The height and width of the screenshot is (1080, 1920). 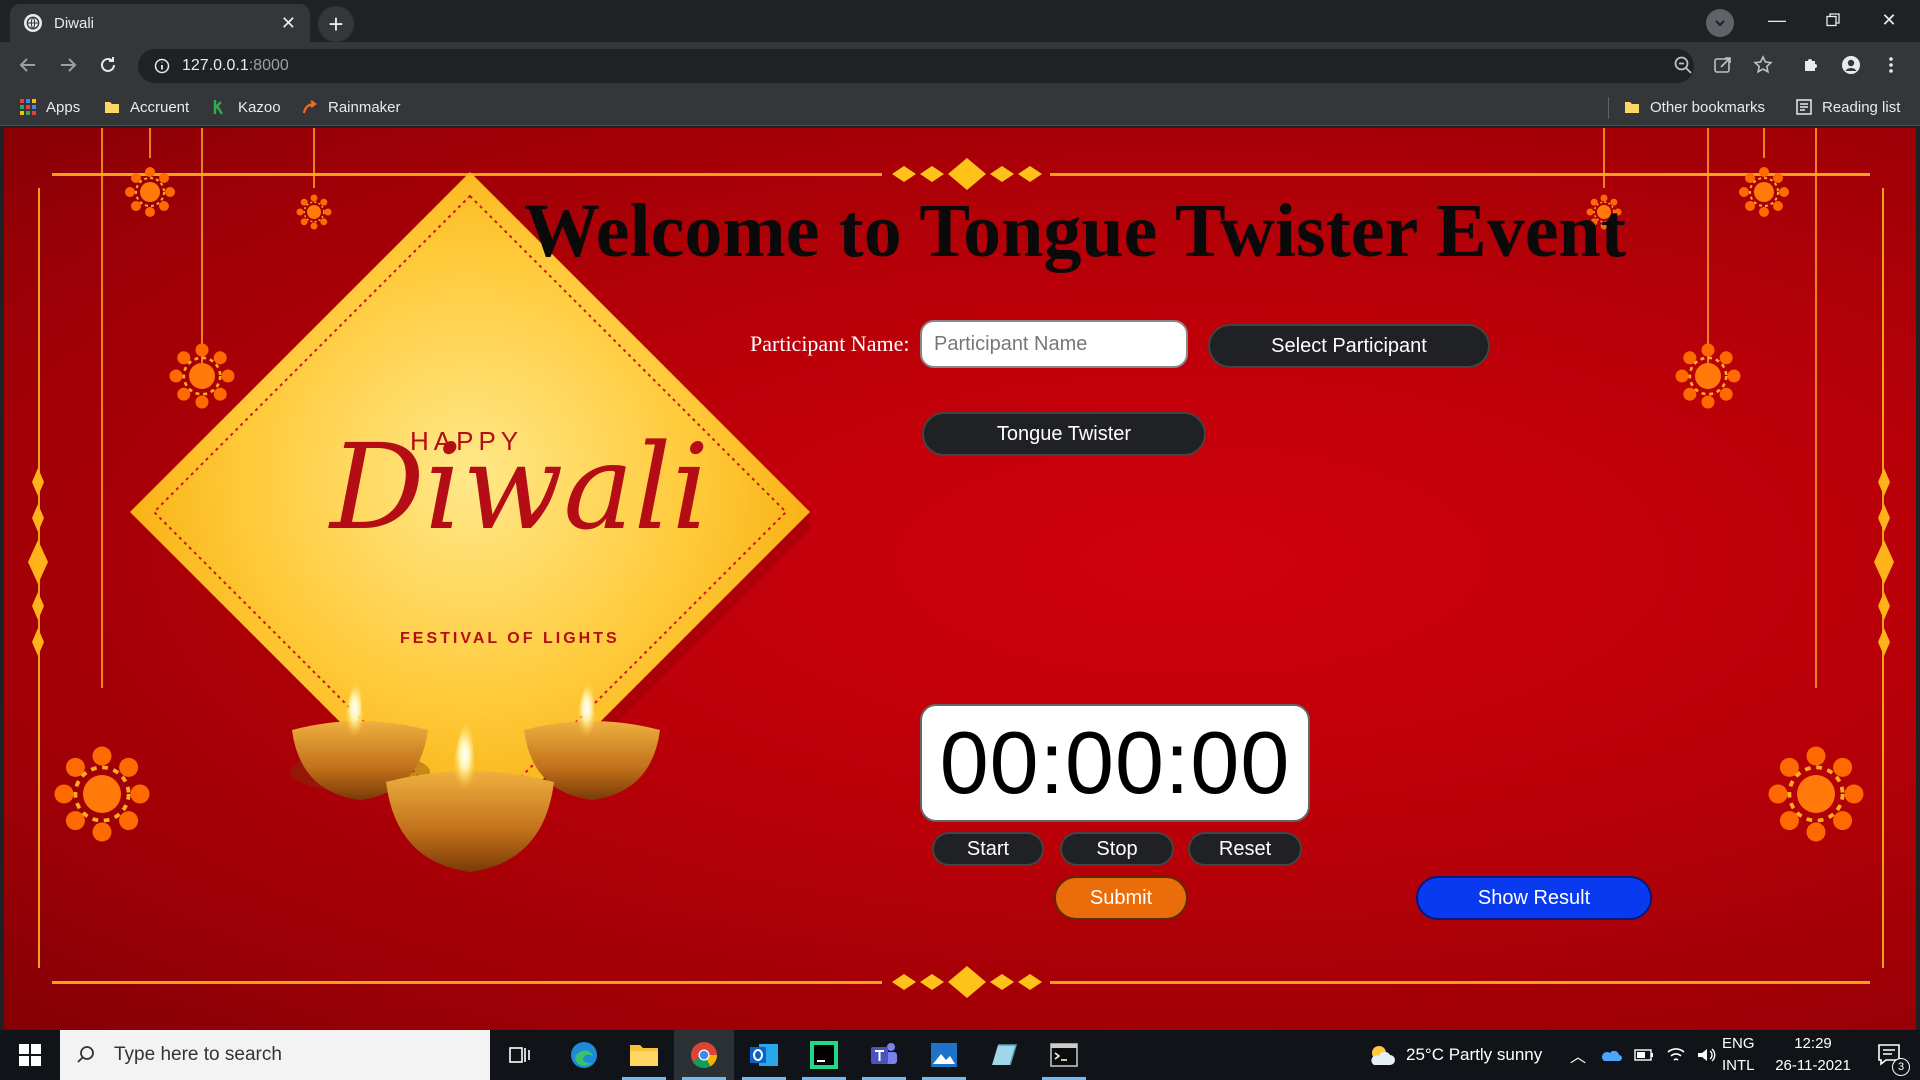 I want to click on photos-icon, so click(x=944, y=1055).